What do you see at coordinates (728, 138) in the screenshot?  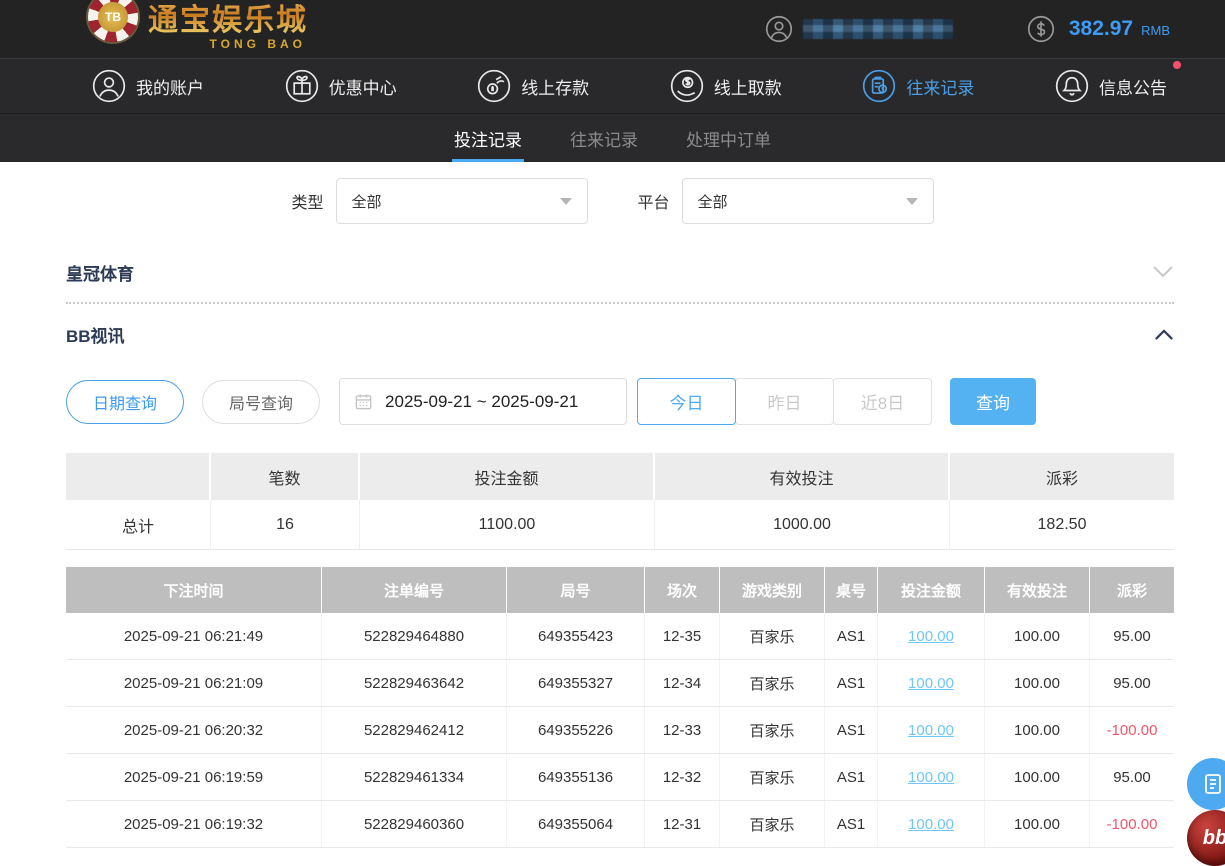 I see `tab-pending-orders: 处理中订单` at bounding box center [728, 138].